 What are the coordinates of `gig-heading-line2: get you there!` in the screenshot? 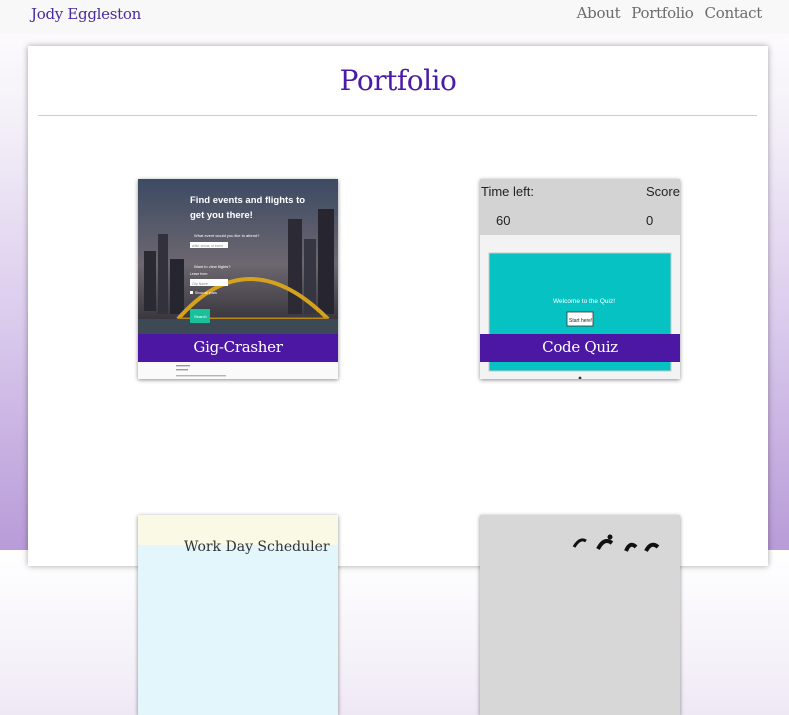 It's located at (221, 215).